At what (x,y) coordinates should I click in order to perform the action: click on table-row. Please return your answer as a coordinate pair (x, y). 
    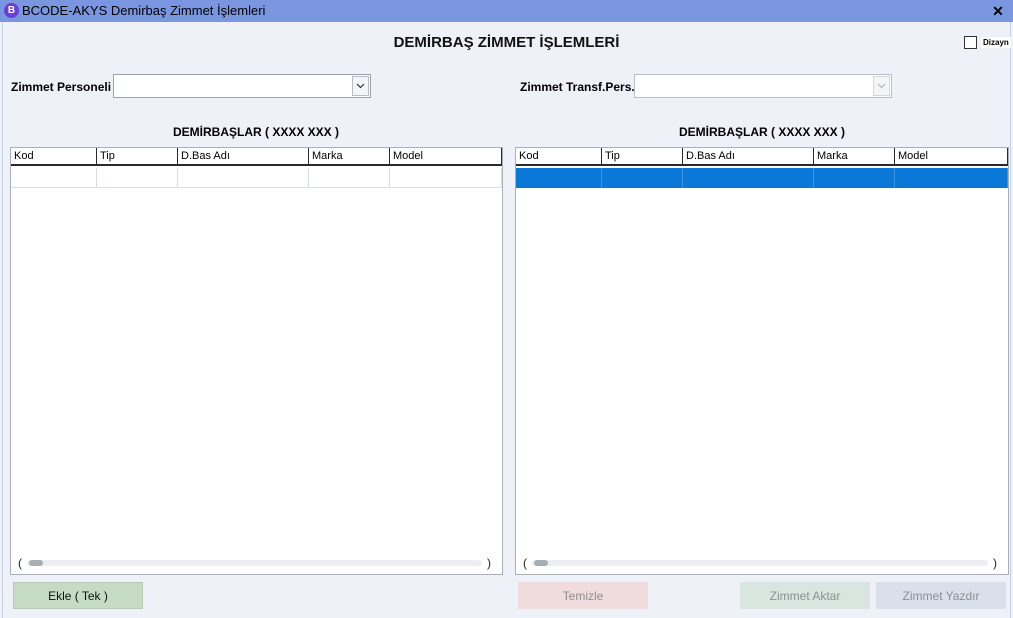
    Looking at the image, I should click on (256, 178).